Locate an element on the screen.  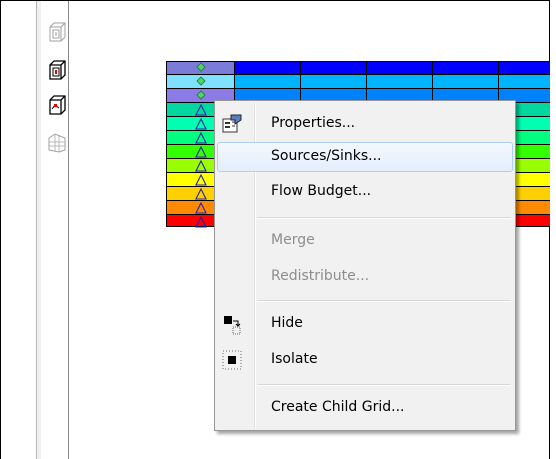
layer-grid-button is located at coordinates (57, 70).